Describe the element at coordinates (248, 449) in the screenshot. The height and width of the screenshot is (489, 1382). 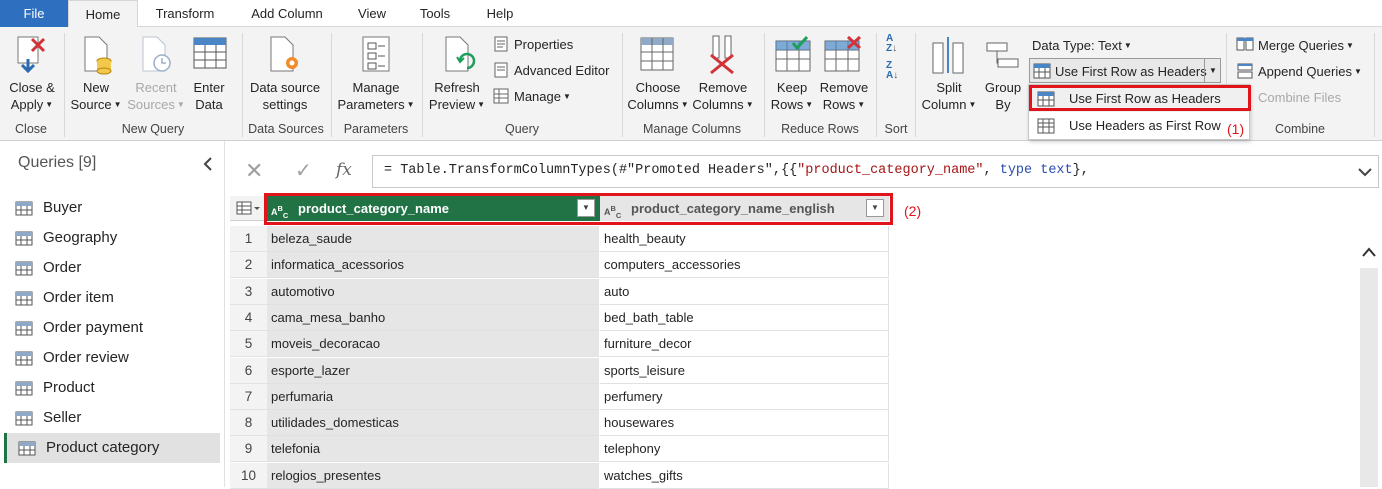
I see `row-number: 9` at that location.